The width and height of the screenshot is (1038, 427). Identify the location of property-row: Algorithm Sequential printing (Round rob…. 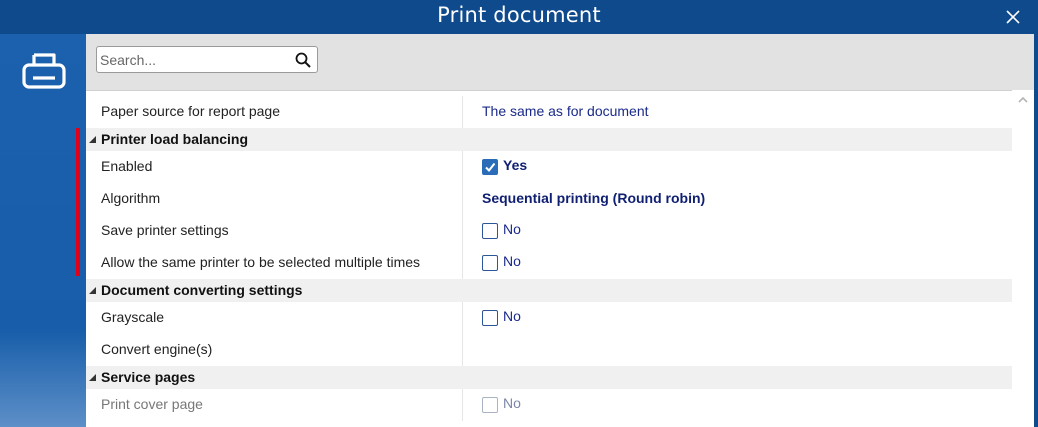
(549, 199).